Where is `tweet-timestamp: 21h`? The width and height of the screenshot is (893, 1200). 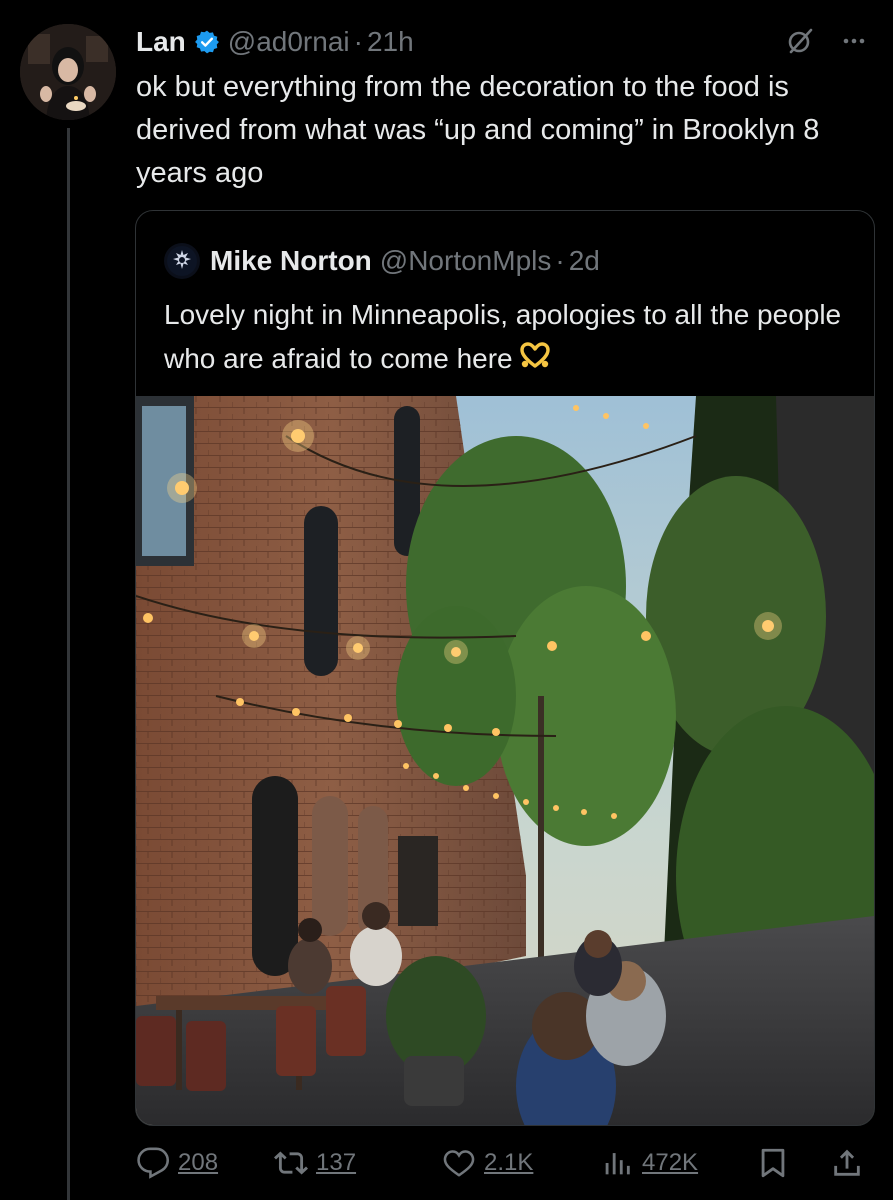 tweet-timestamp: 21h is located at coordinates (390, 42).